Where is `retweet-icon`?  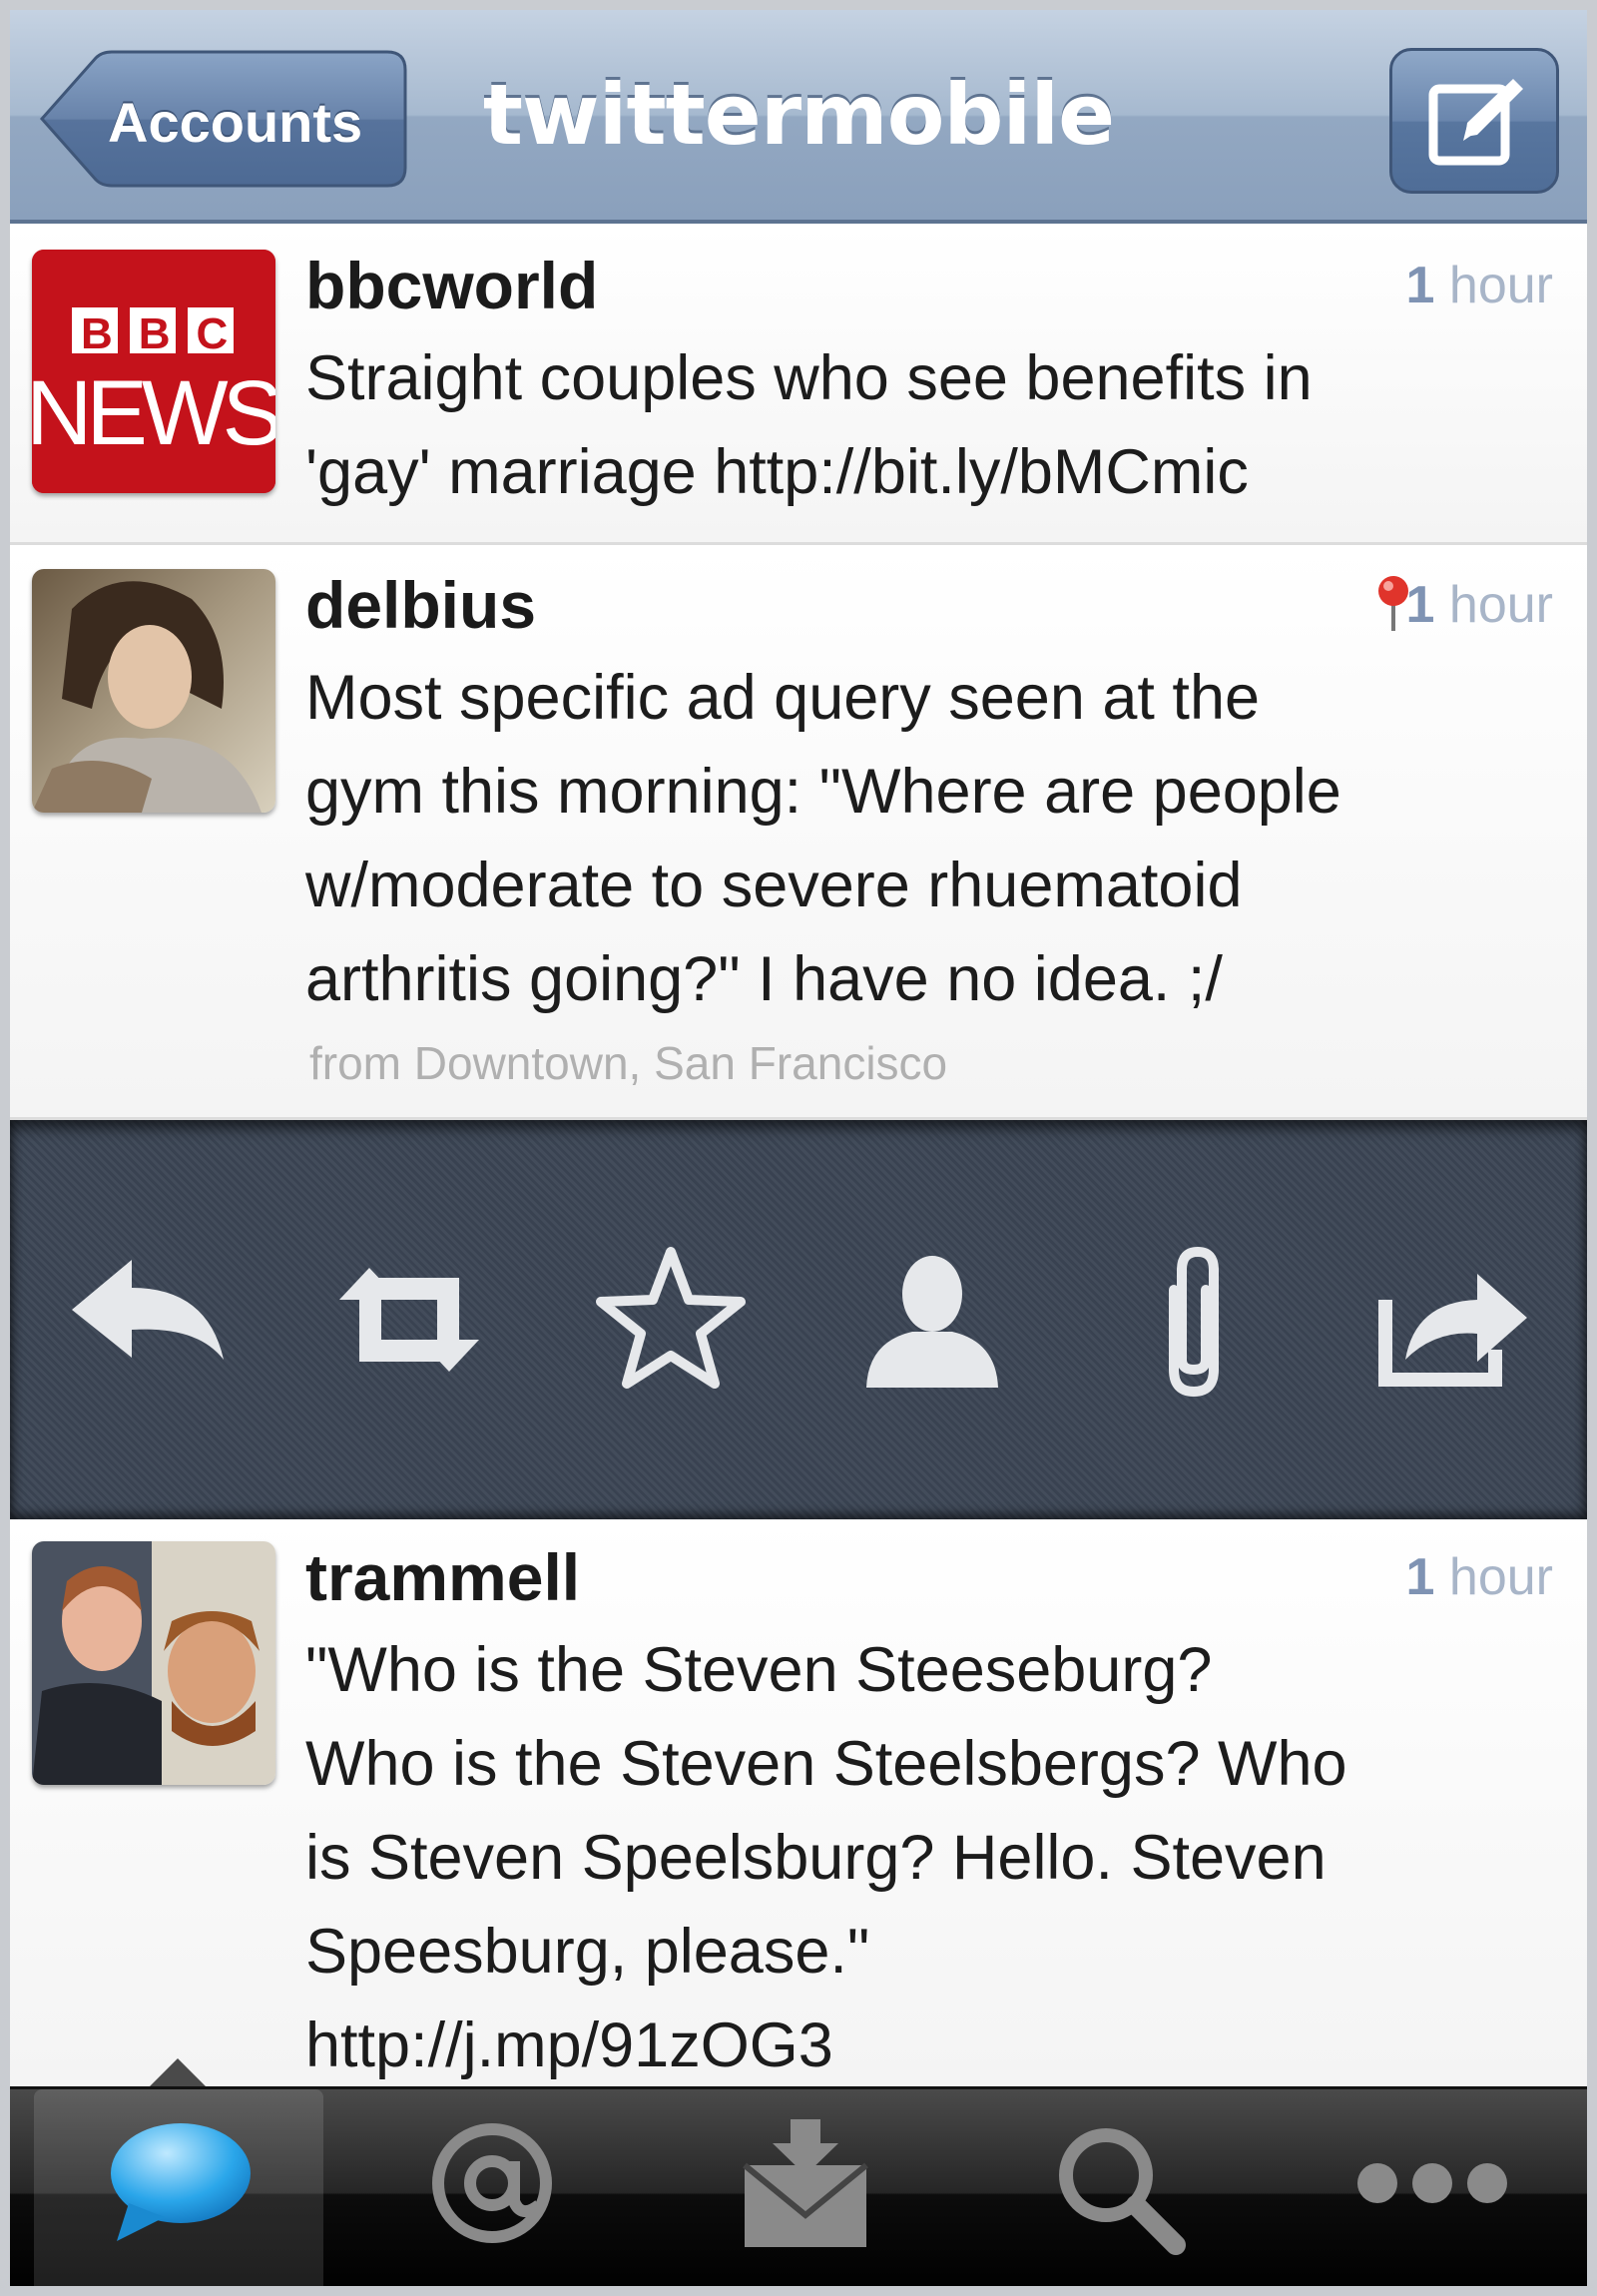
retweet-icon is located at coordinates (409, 1320).